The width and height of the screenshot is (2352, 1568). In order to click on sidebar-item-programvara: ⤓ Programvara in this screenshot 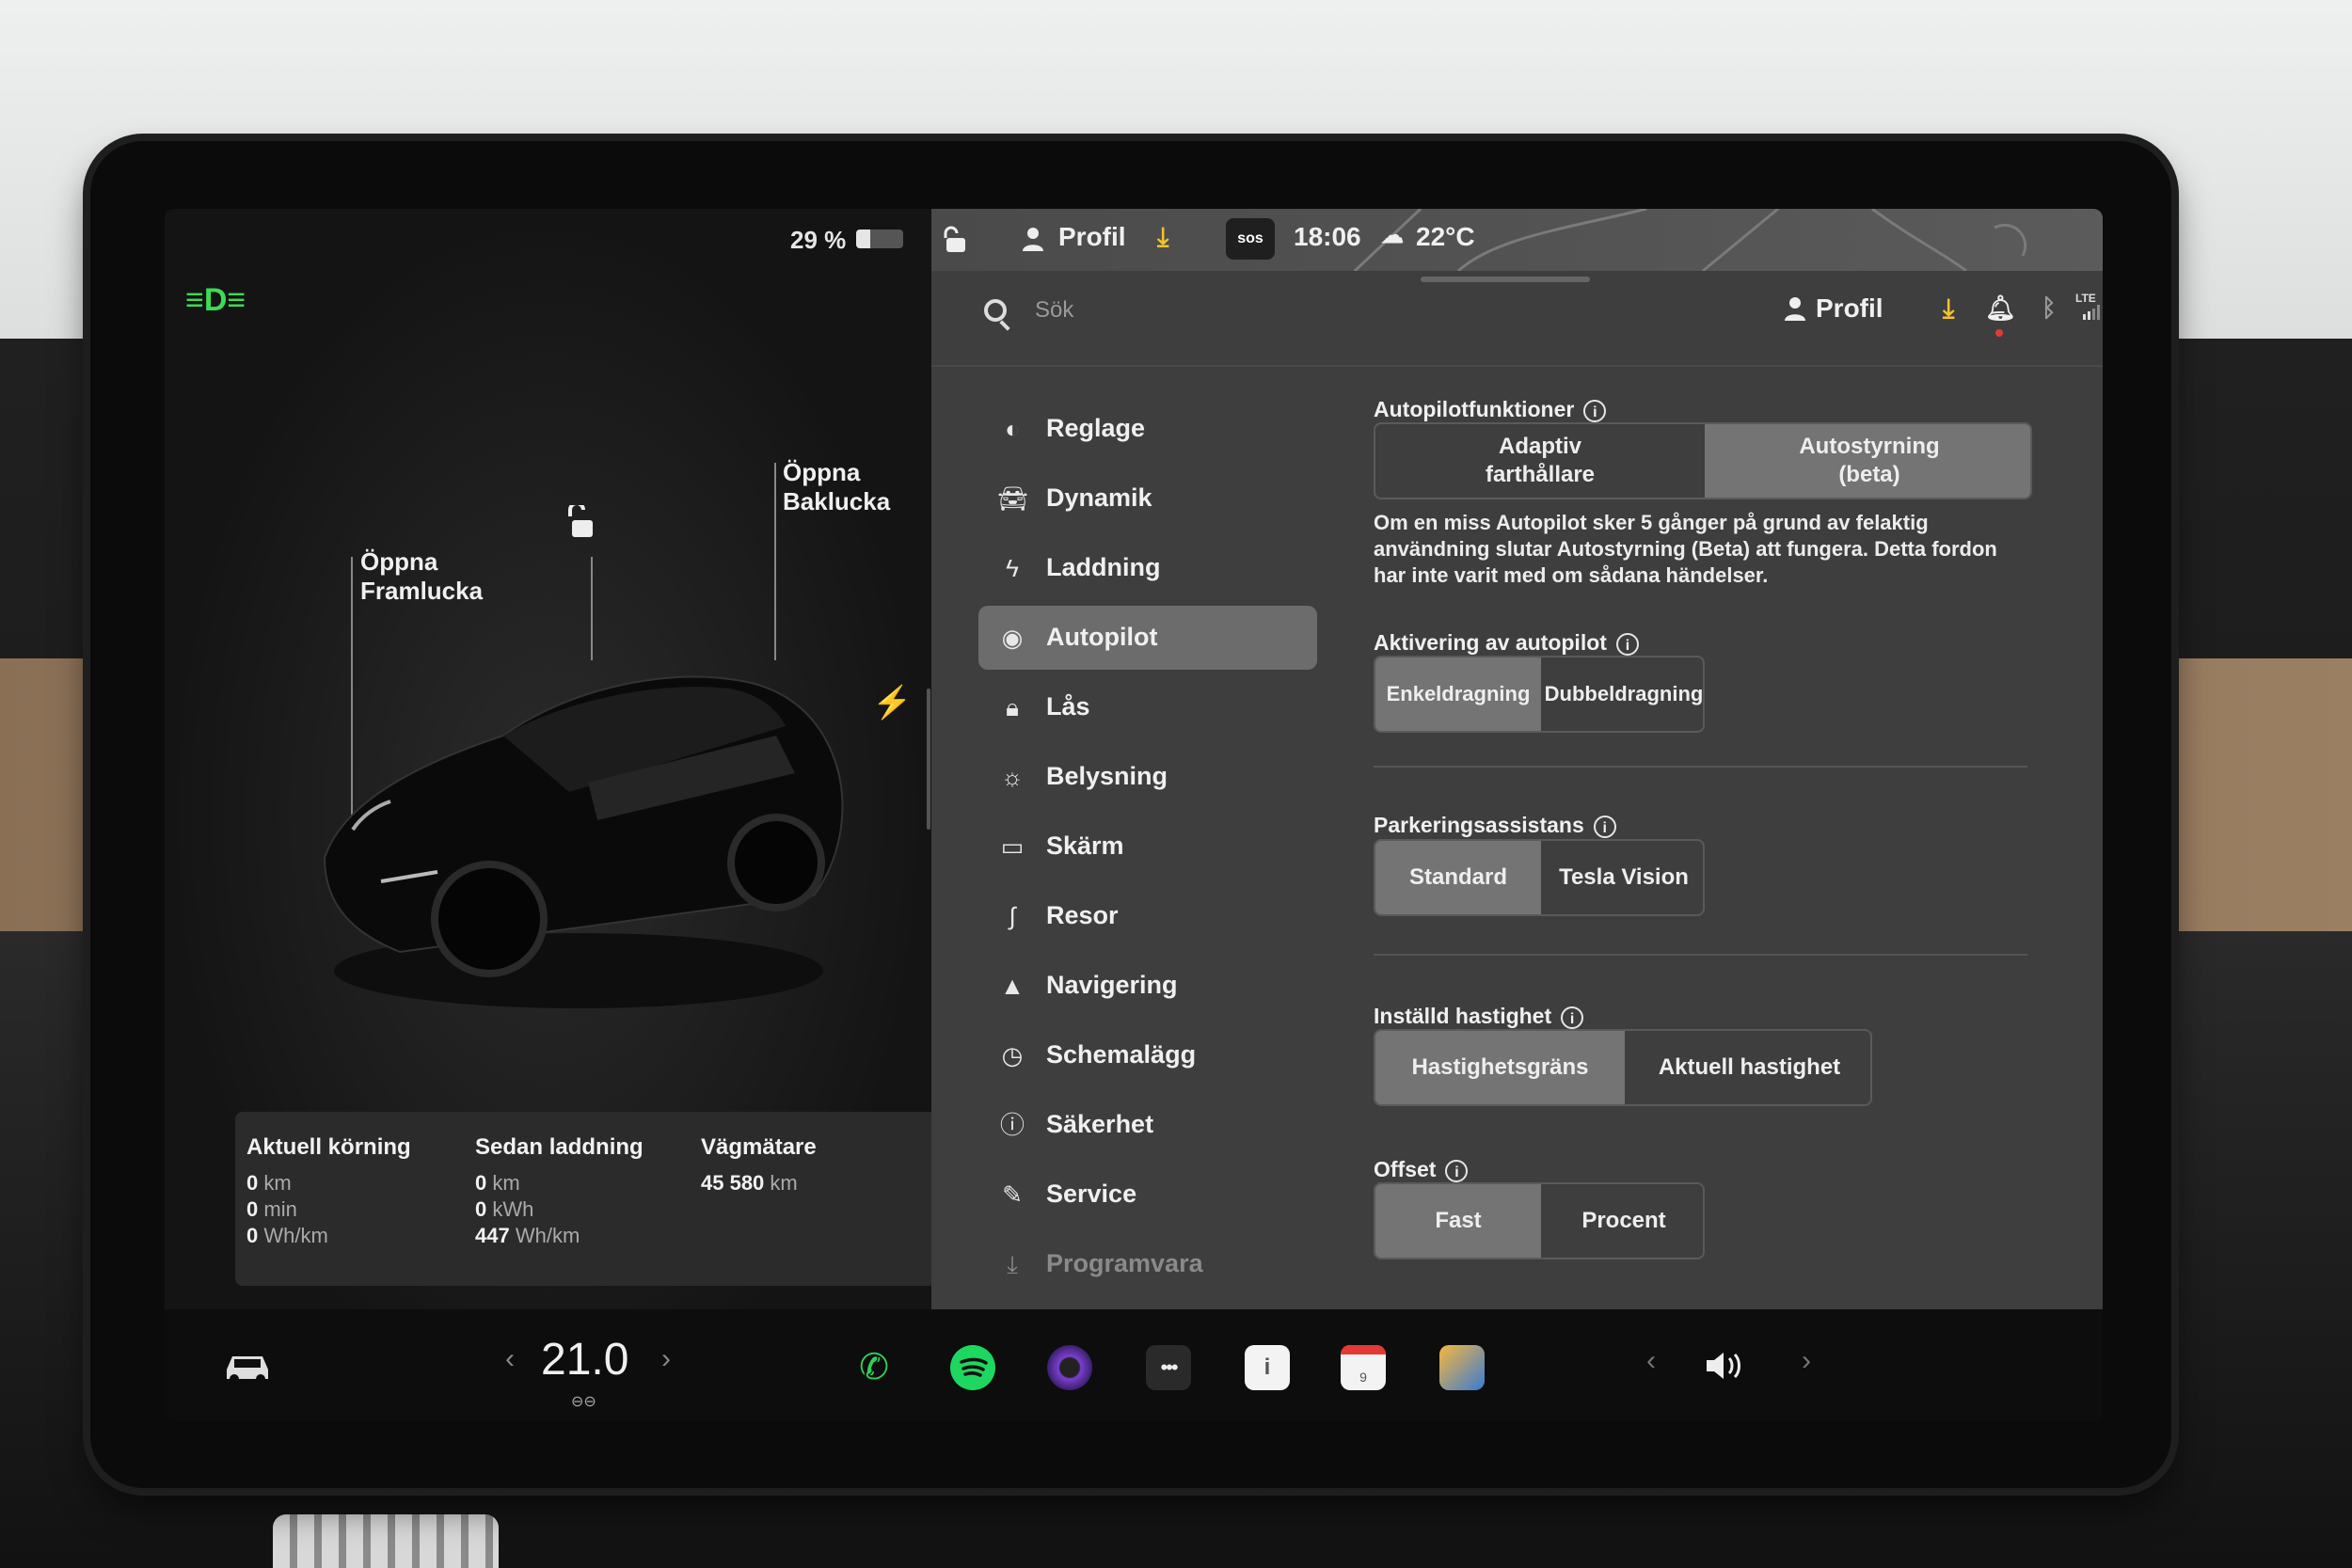, I will do `click(1147, 1264)`.